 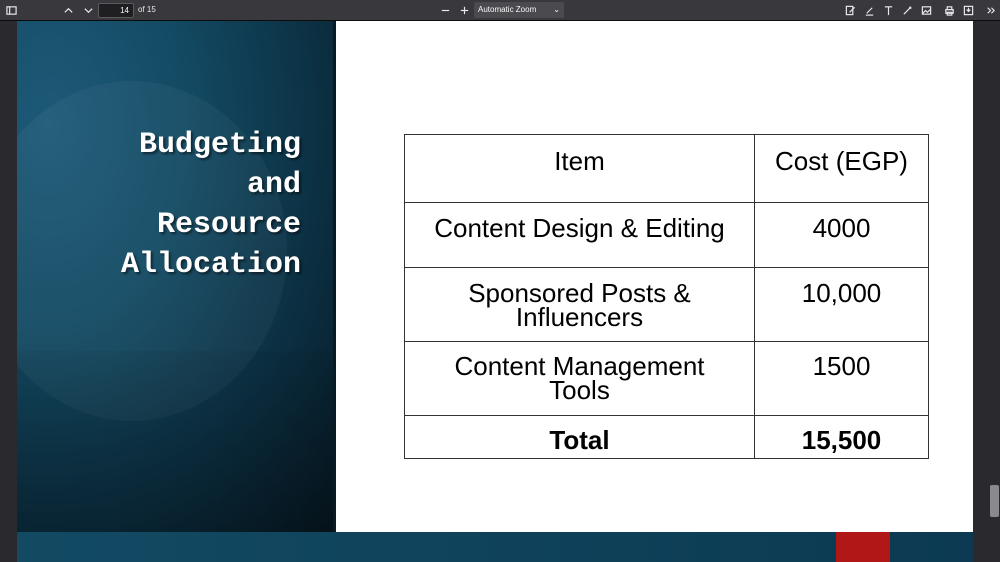 I want to click on table-row: Content Management Tools 1500, so click(x=666, y=378).